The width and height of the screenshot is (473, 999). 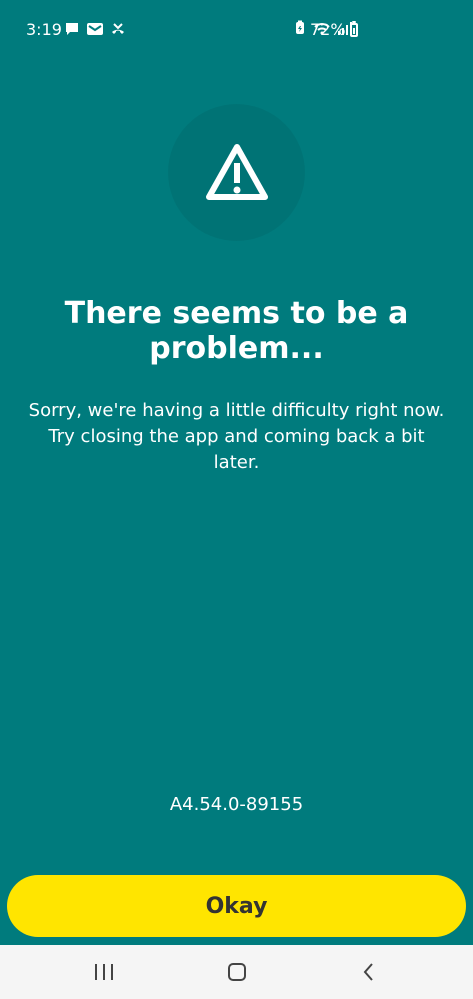 What do you see at coordinates (236, 804) in the screenshot?
I see `app-version: A4.54.0-89155` at bounding box center [236, 804].